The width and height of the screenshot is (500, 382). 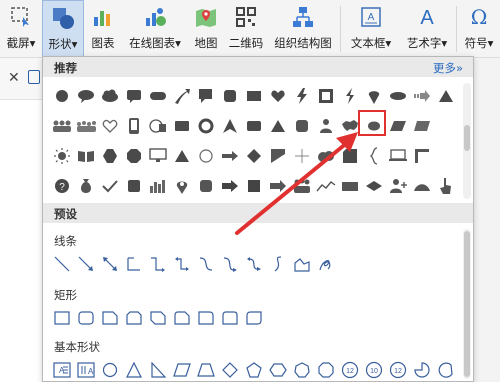 I want to click on line-chart-shape-icon, so click(x=326, y=186).